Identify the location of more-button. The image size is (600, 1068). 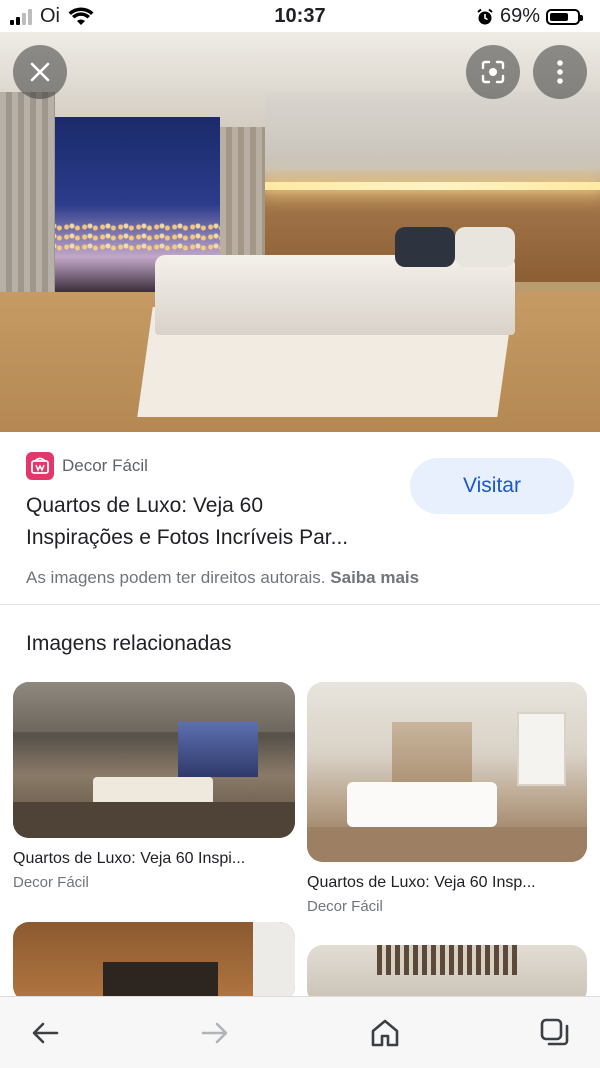
(560, 72).